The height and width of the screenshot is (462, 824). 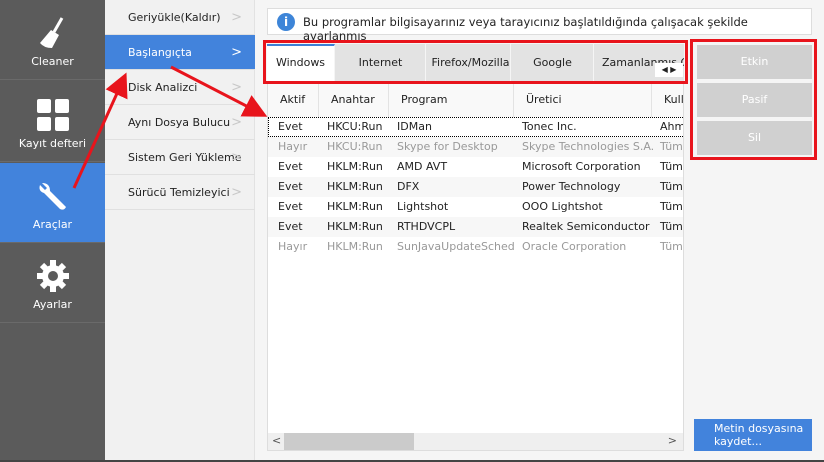 I want to click on table-cell: Skype for Desktop, so click(x=447, y=146).